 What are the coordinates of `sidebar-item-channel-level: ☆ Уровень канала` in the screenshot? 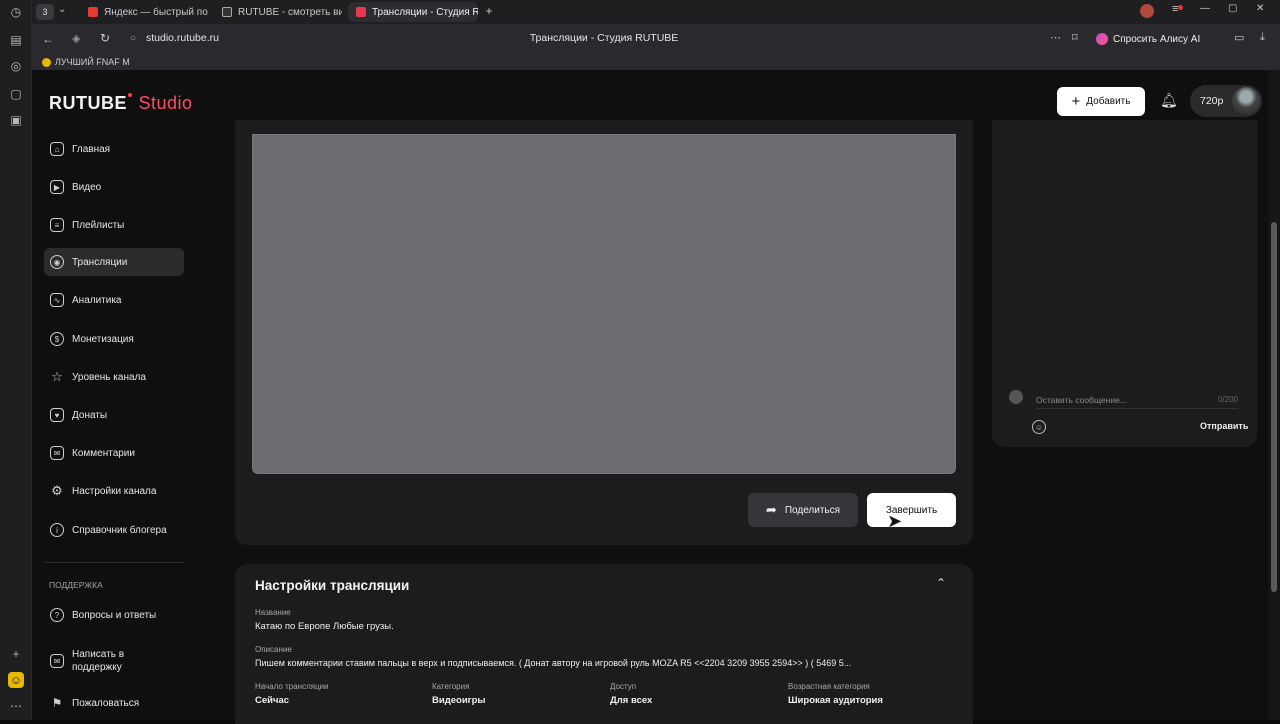 It's located at (114, 377).